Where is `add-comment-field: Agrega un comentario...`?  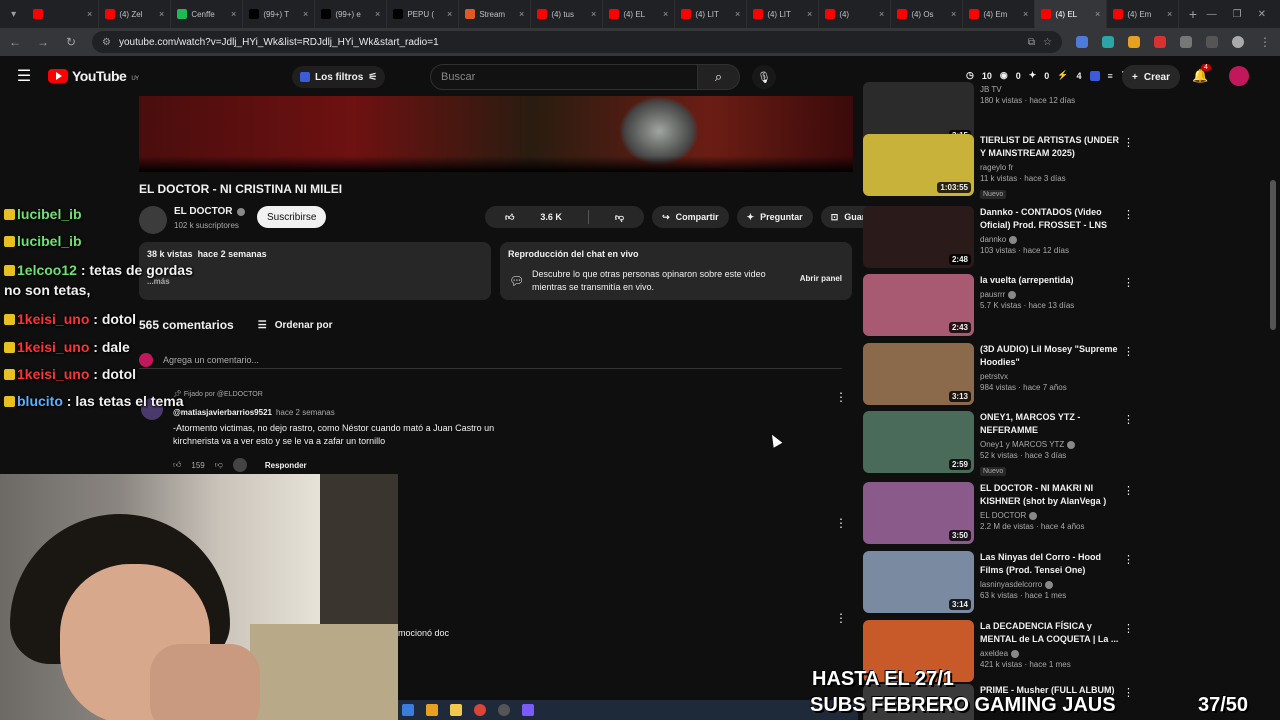
add-comment-field: Agrega un comentario... is located at coordinates (490, 360).